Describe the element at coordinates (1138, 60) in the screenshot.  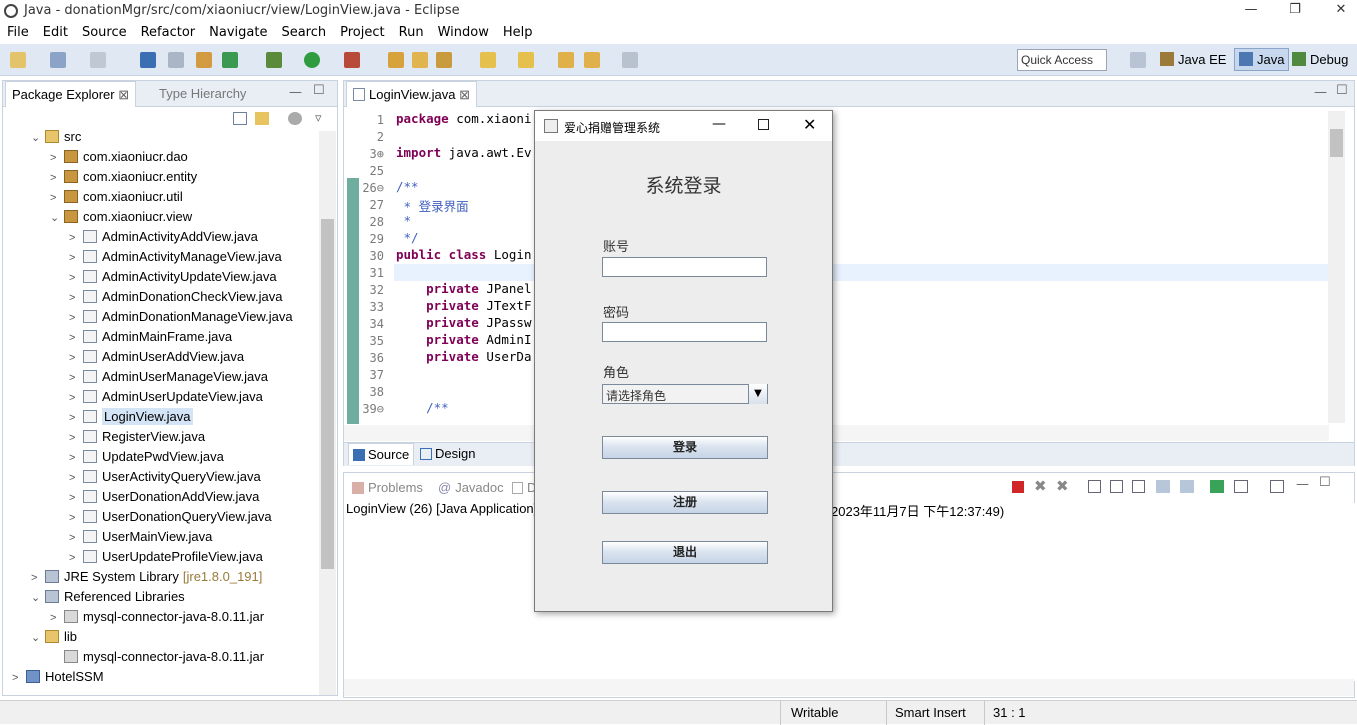
I see `open-perspective-icon` at that location.